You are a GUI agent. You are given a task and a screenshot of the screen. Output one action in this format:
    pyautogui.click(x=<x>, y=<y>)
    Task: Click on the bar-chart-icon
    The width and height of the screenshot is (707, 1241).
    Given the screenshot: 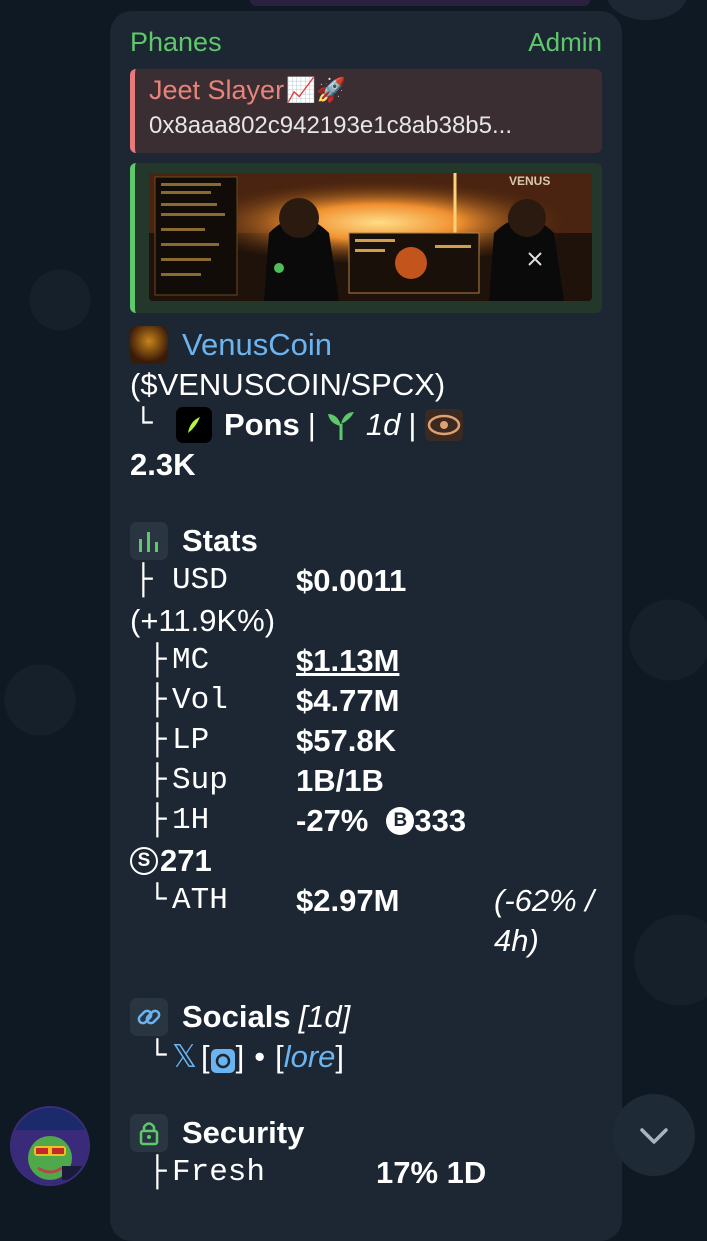 What is the action you would take?
    pyautogui.click(x=149, y=541)
    